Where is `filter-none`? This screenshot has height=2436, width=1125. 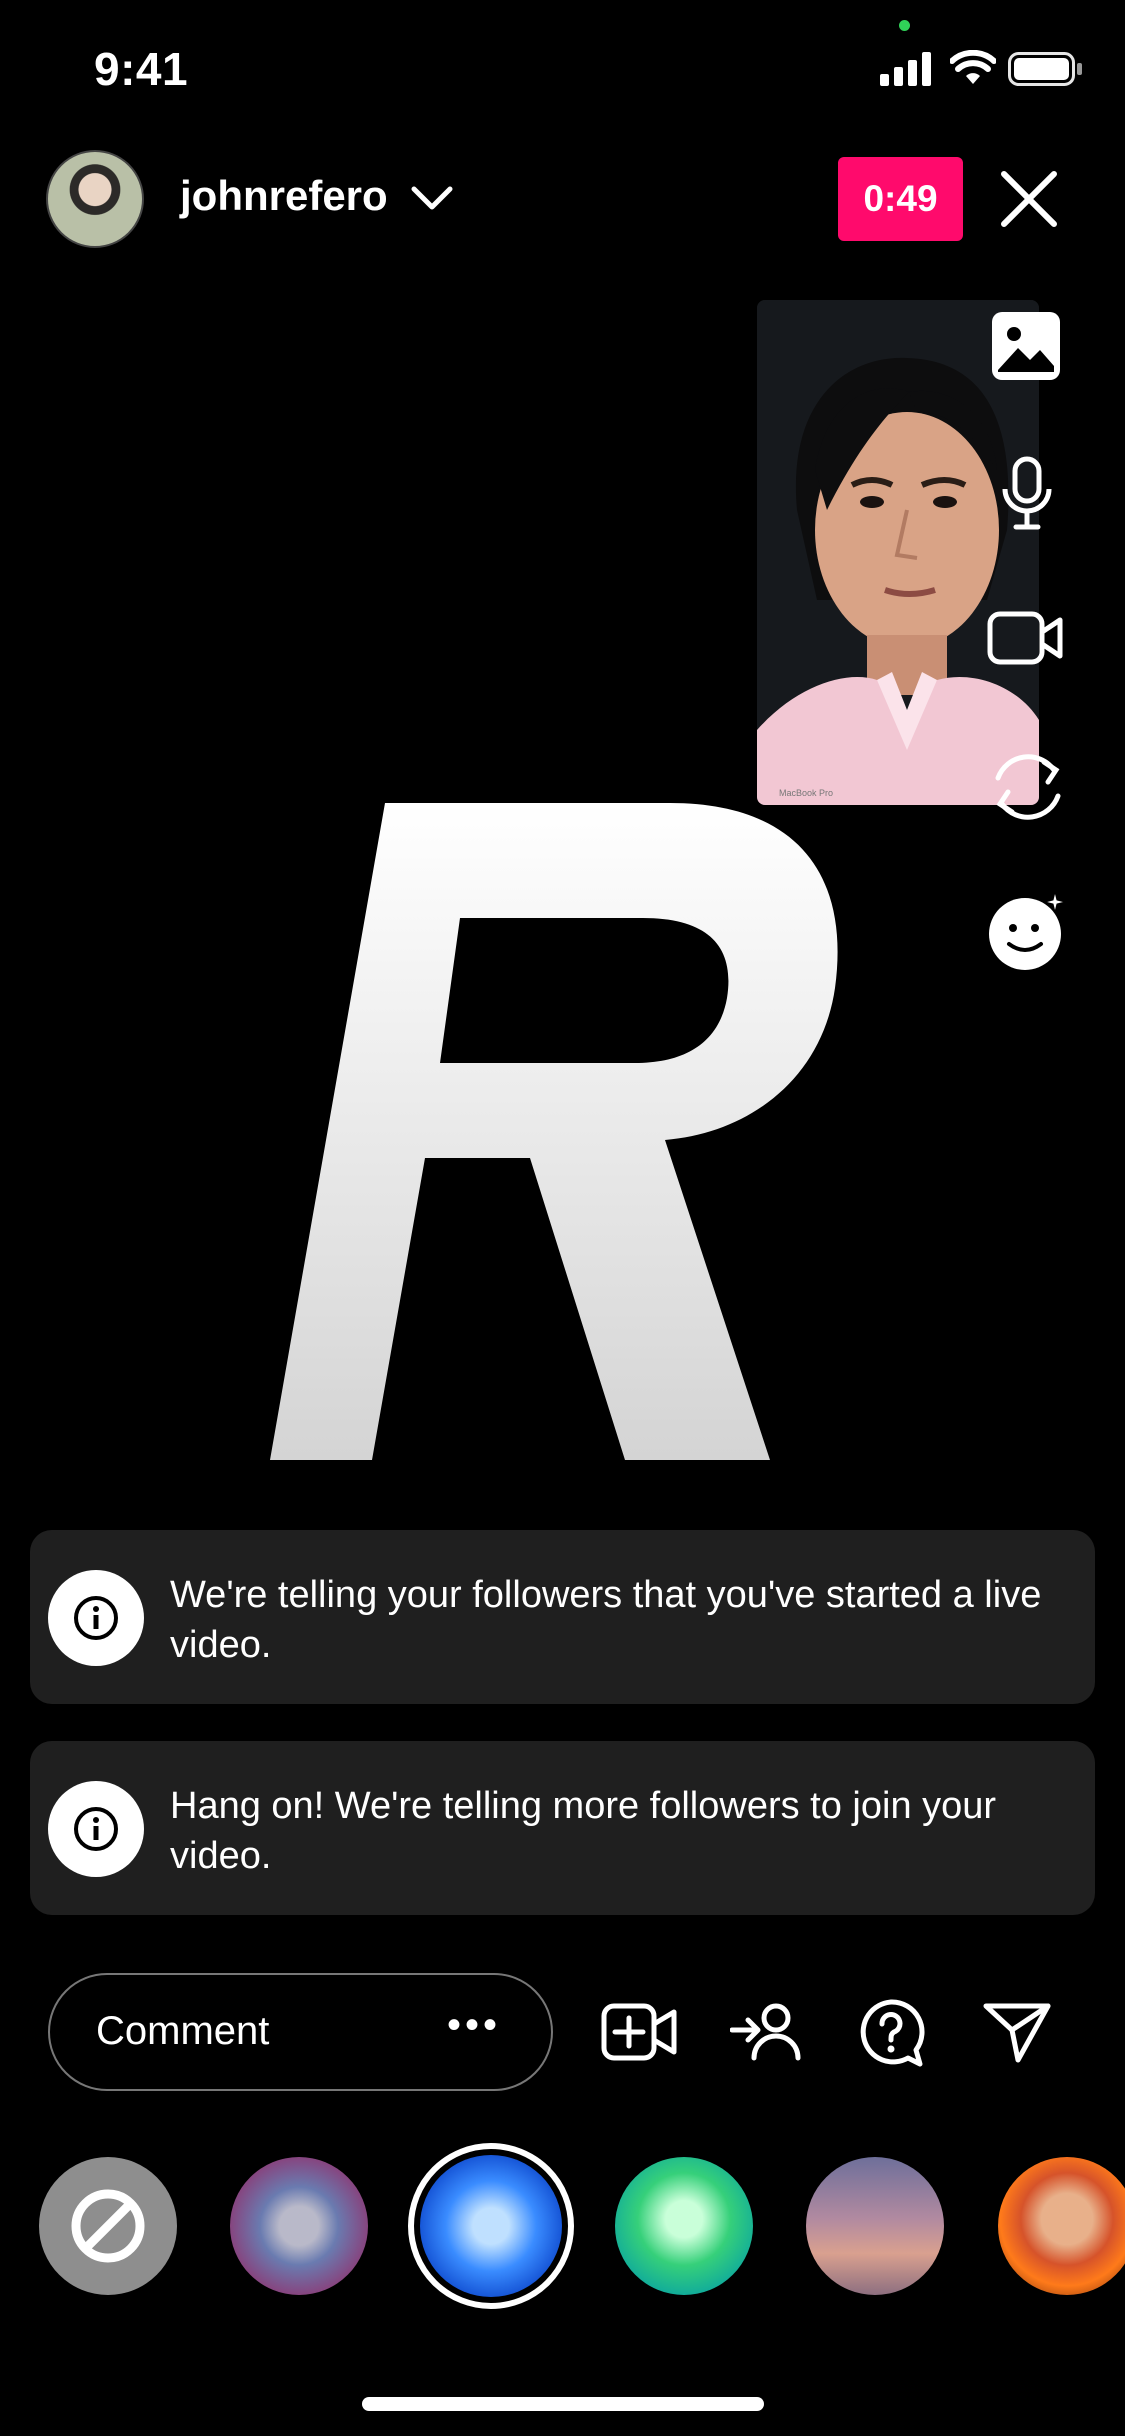 filter-none is located at coordinates (108, 2226).